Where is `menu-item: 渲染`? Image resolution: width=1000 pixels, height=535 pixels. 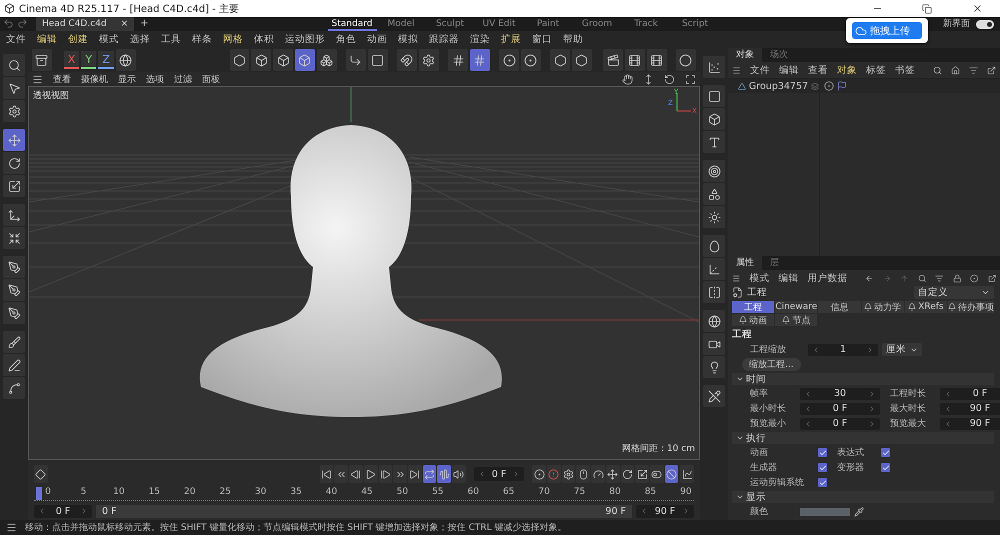
menu-item: 渲染 is located at coordinates (480, 39).